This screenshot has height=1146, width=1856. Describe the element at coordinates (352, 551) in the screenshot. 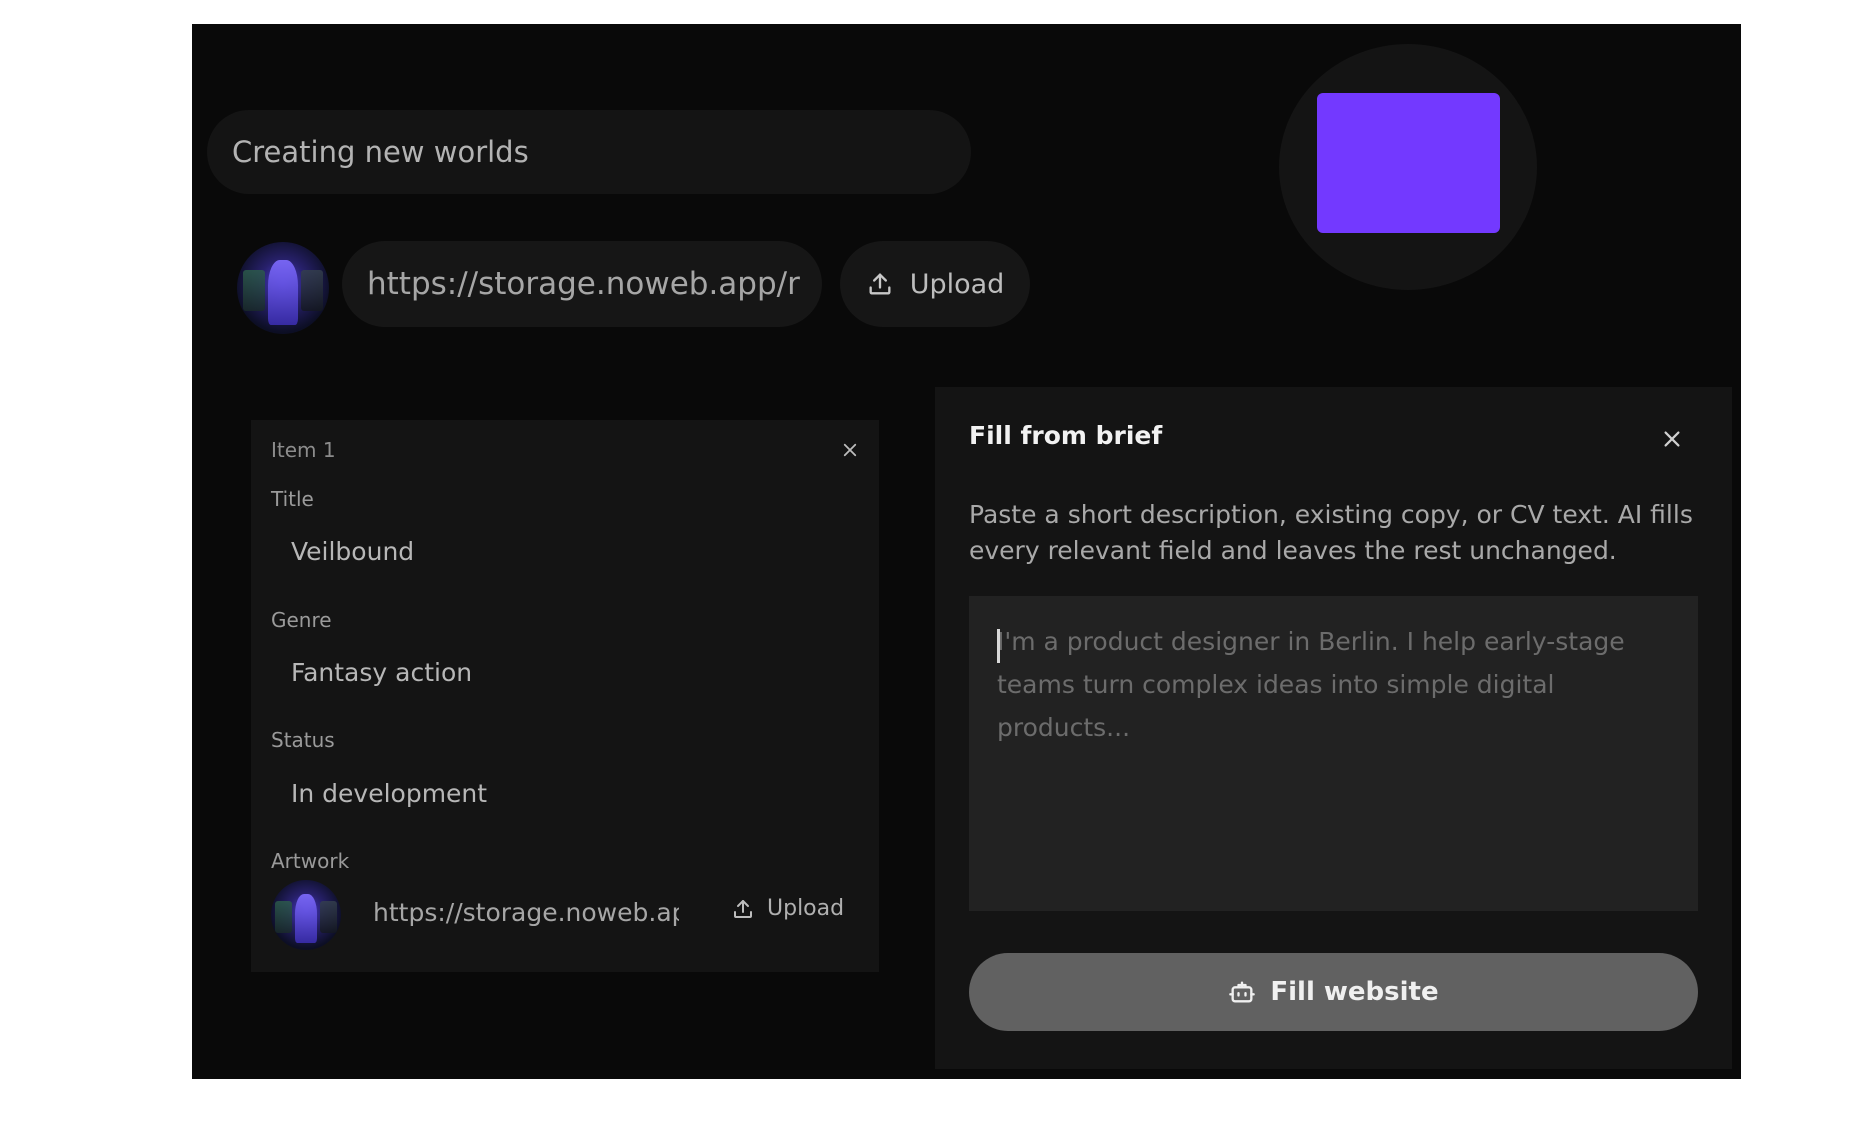

I see `title-field: Veilbound` at that location.